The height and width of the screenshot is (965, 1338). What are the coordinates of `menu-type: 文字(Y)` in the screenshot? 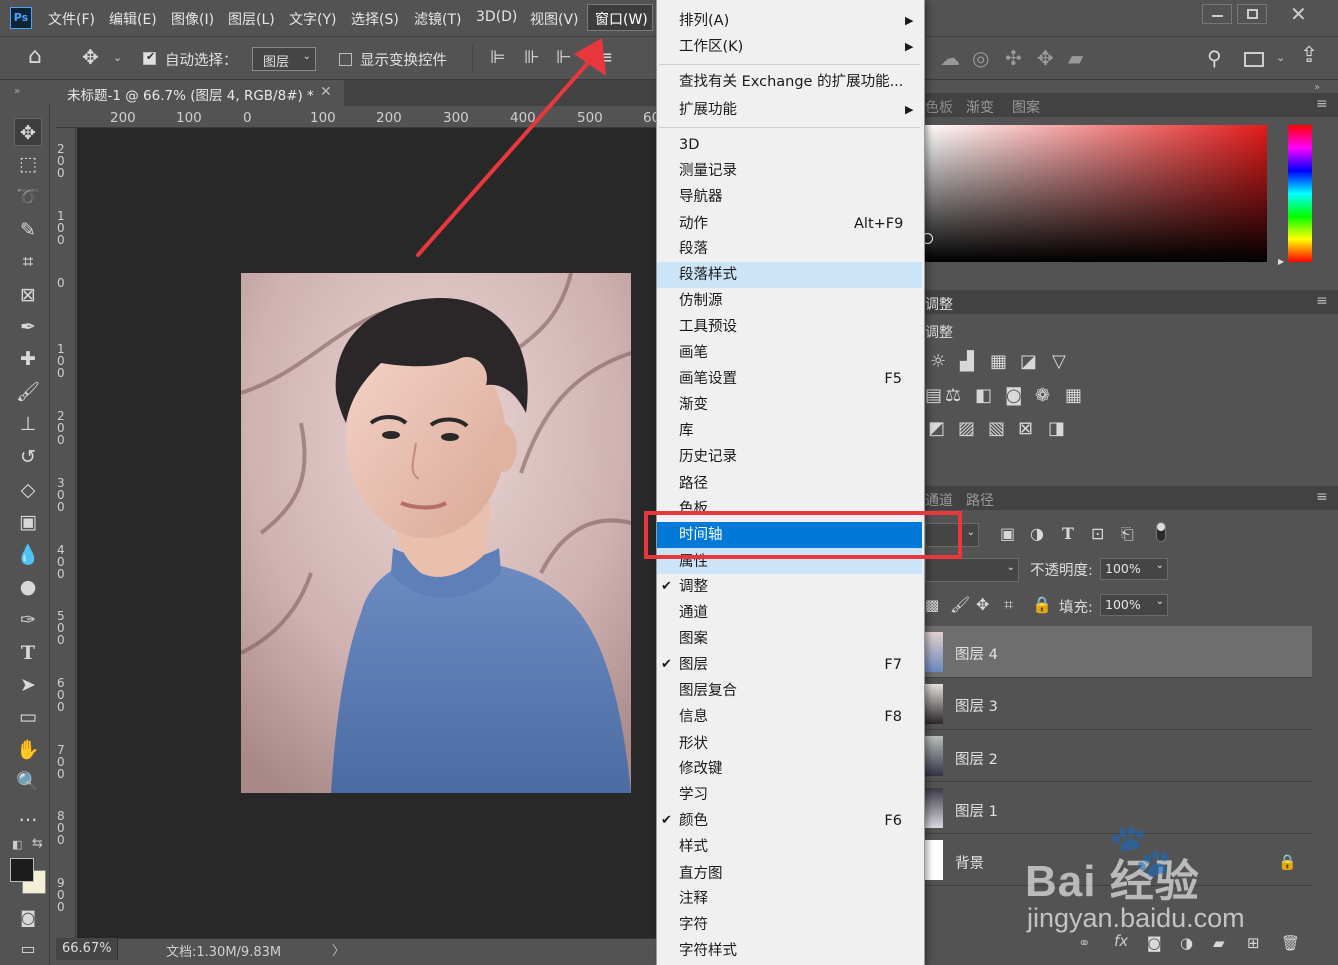 It's located at (312, 19).